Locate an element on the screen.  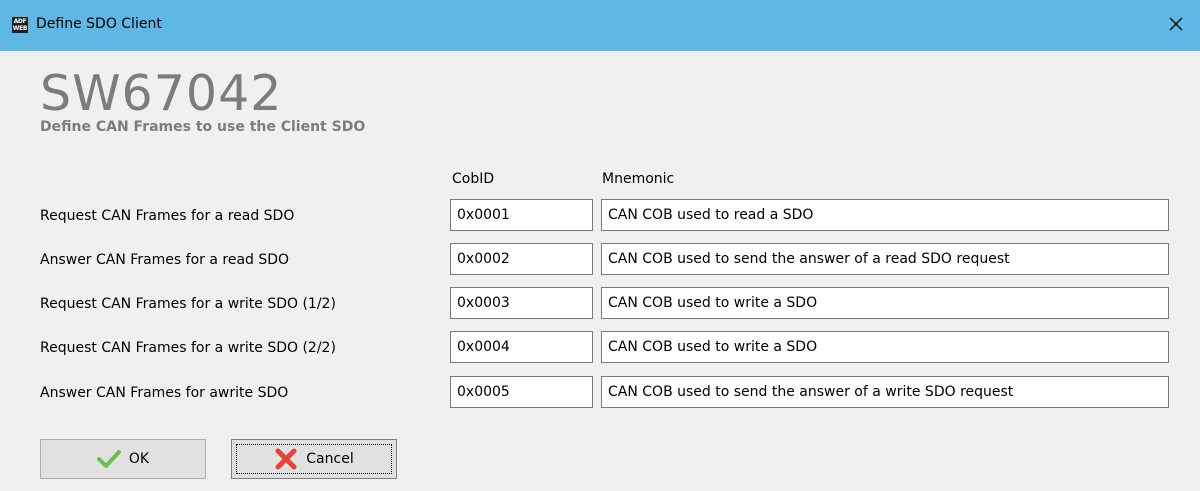
close-button is located at coordinates (1176, 25).